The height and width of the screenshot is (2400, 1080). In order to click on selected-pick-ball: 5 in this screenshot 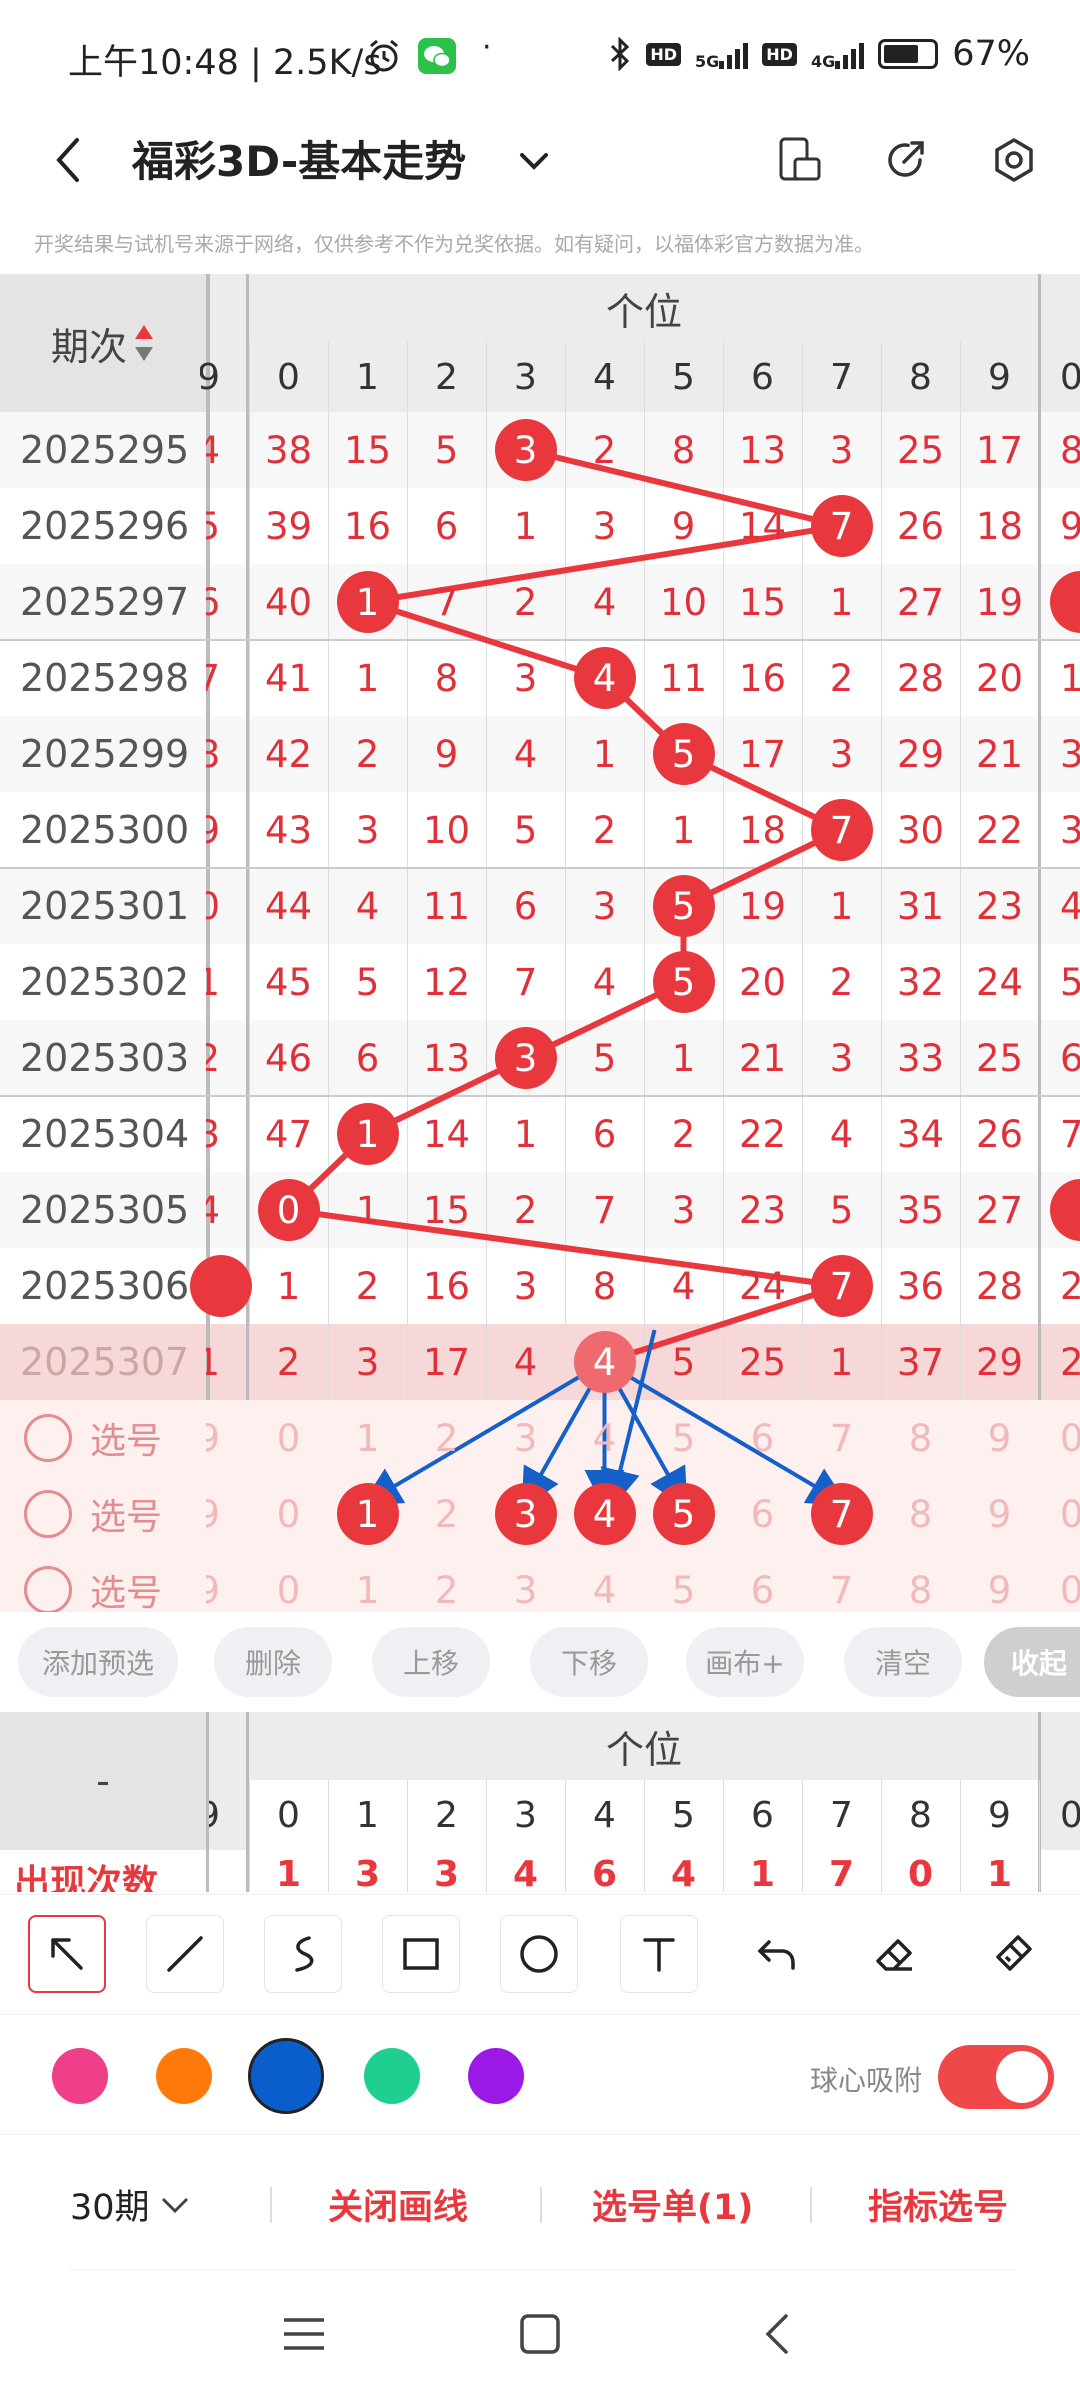, I will do `click(683, 1514)`.